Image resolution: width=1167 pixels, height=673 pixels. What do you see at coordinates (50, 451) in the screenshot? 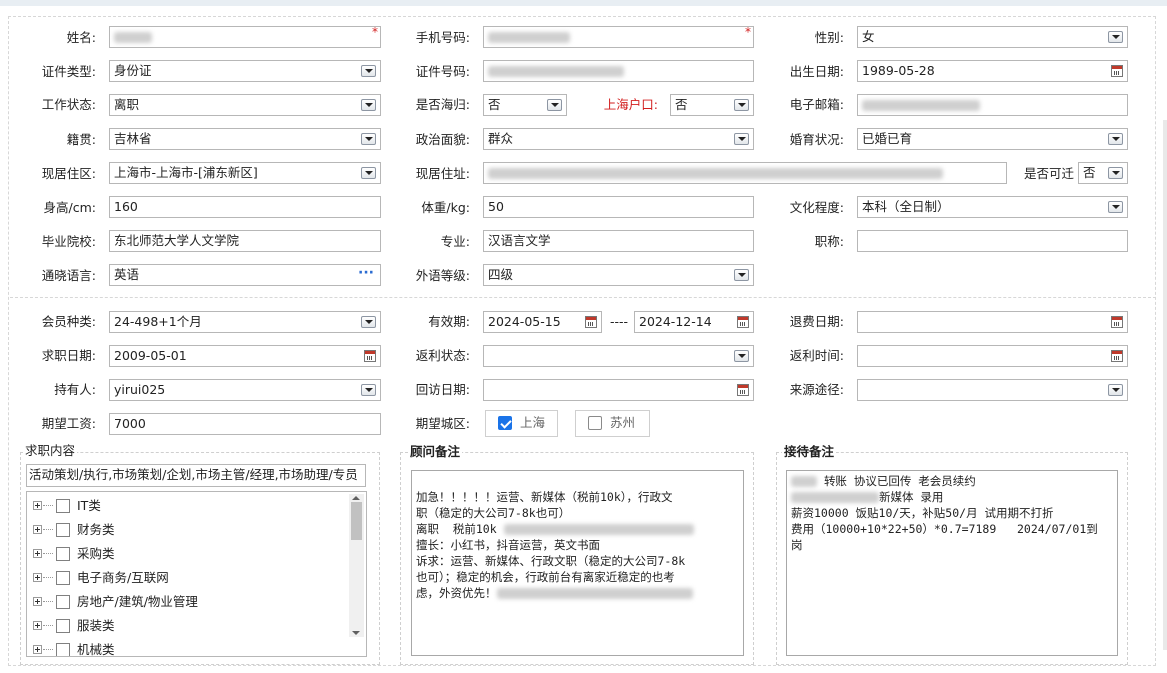
I see `job-content-title: 求职内容` at bounding box center [50, 451].